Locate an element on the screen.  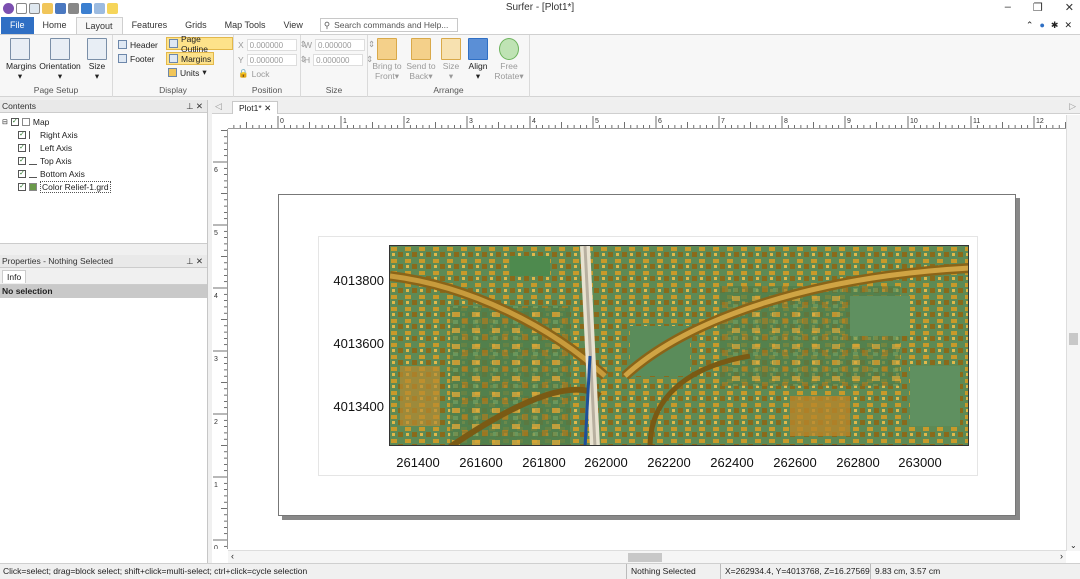
help-icon: ● is located at coordinates (1041, 25).